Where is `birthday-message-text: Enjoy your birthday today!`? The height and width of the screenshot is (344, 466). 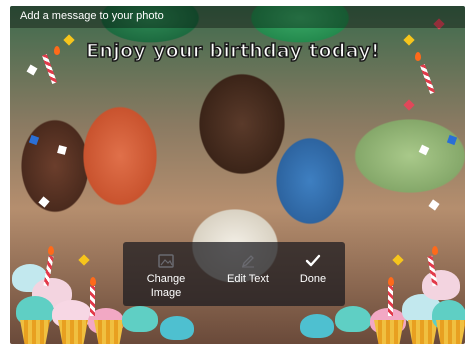
birthday-message-text: Enjoy your birthday today! is located at coordinates (233, 51).